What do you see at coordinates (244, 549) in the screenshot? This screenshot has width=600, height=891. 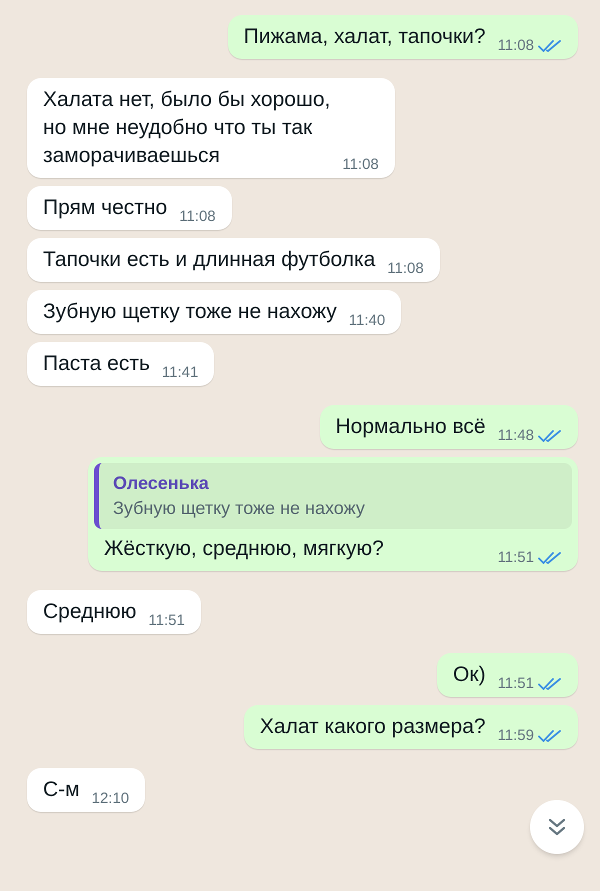 I see `message-text: Жёсткую, среднюю, мягкую?` at bounding box center [244, 549].